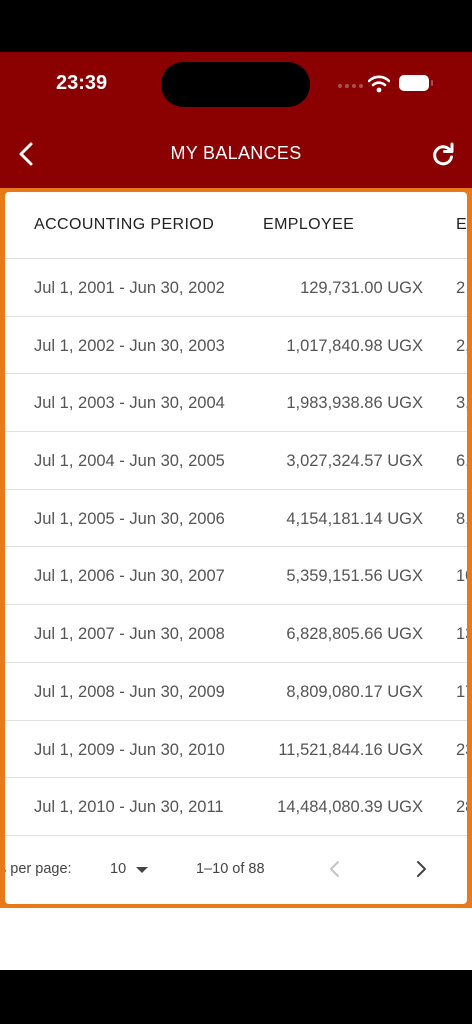  I want to click on status-time: 23:39, so click(82, 83).